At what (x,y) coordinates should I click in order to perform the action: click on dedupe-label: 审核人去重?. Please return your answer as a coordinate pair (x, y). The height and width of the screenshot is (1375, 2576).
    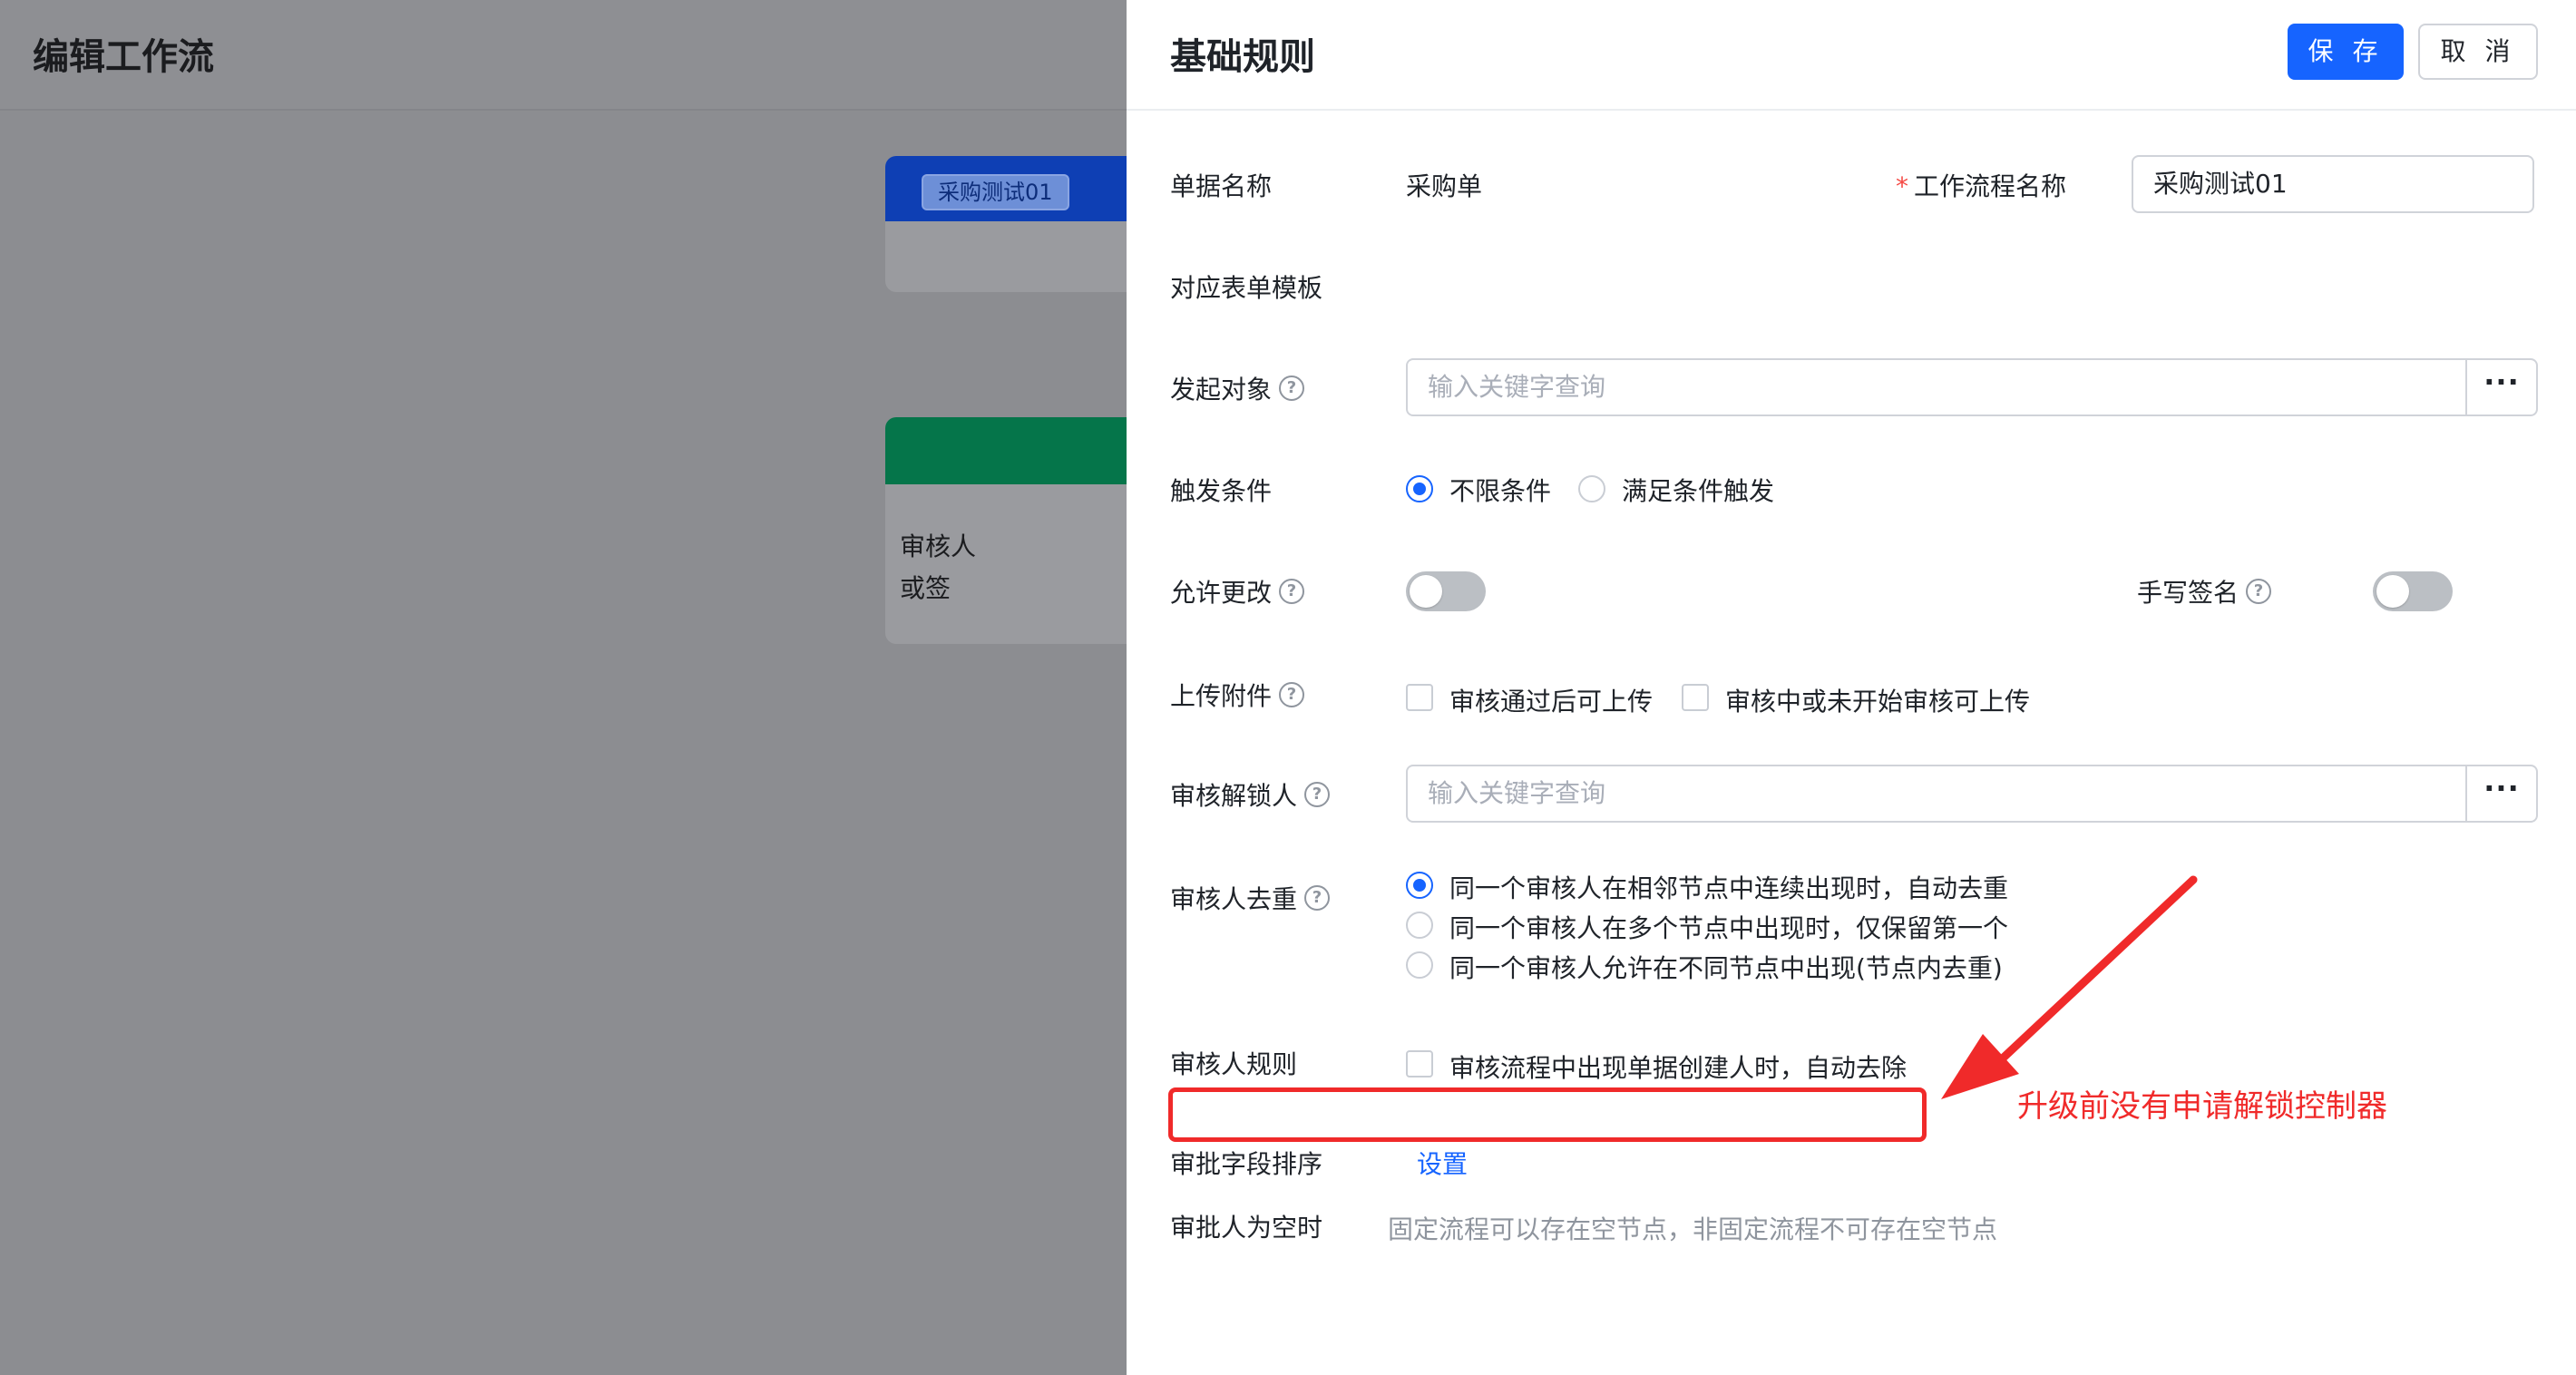
    Looking at the image, I should click on (1250, 898).